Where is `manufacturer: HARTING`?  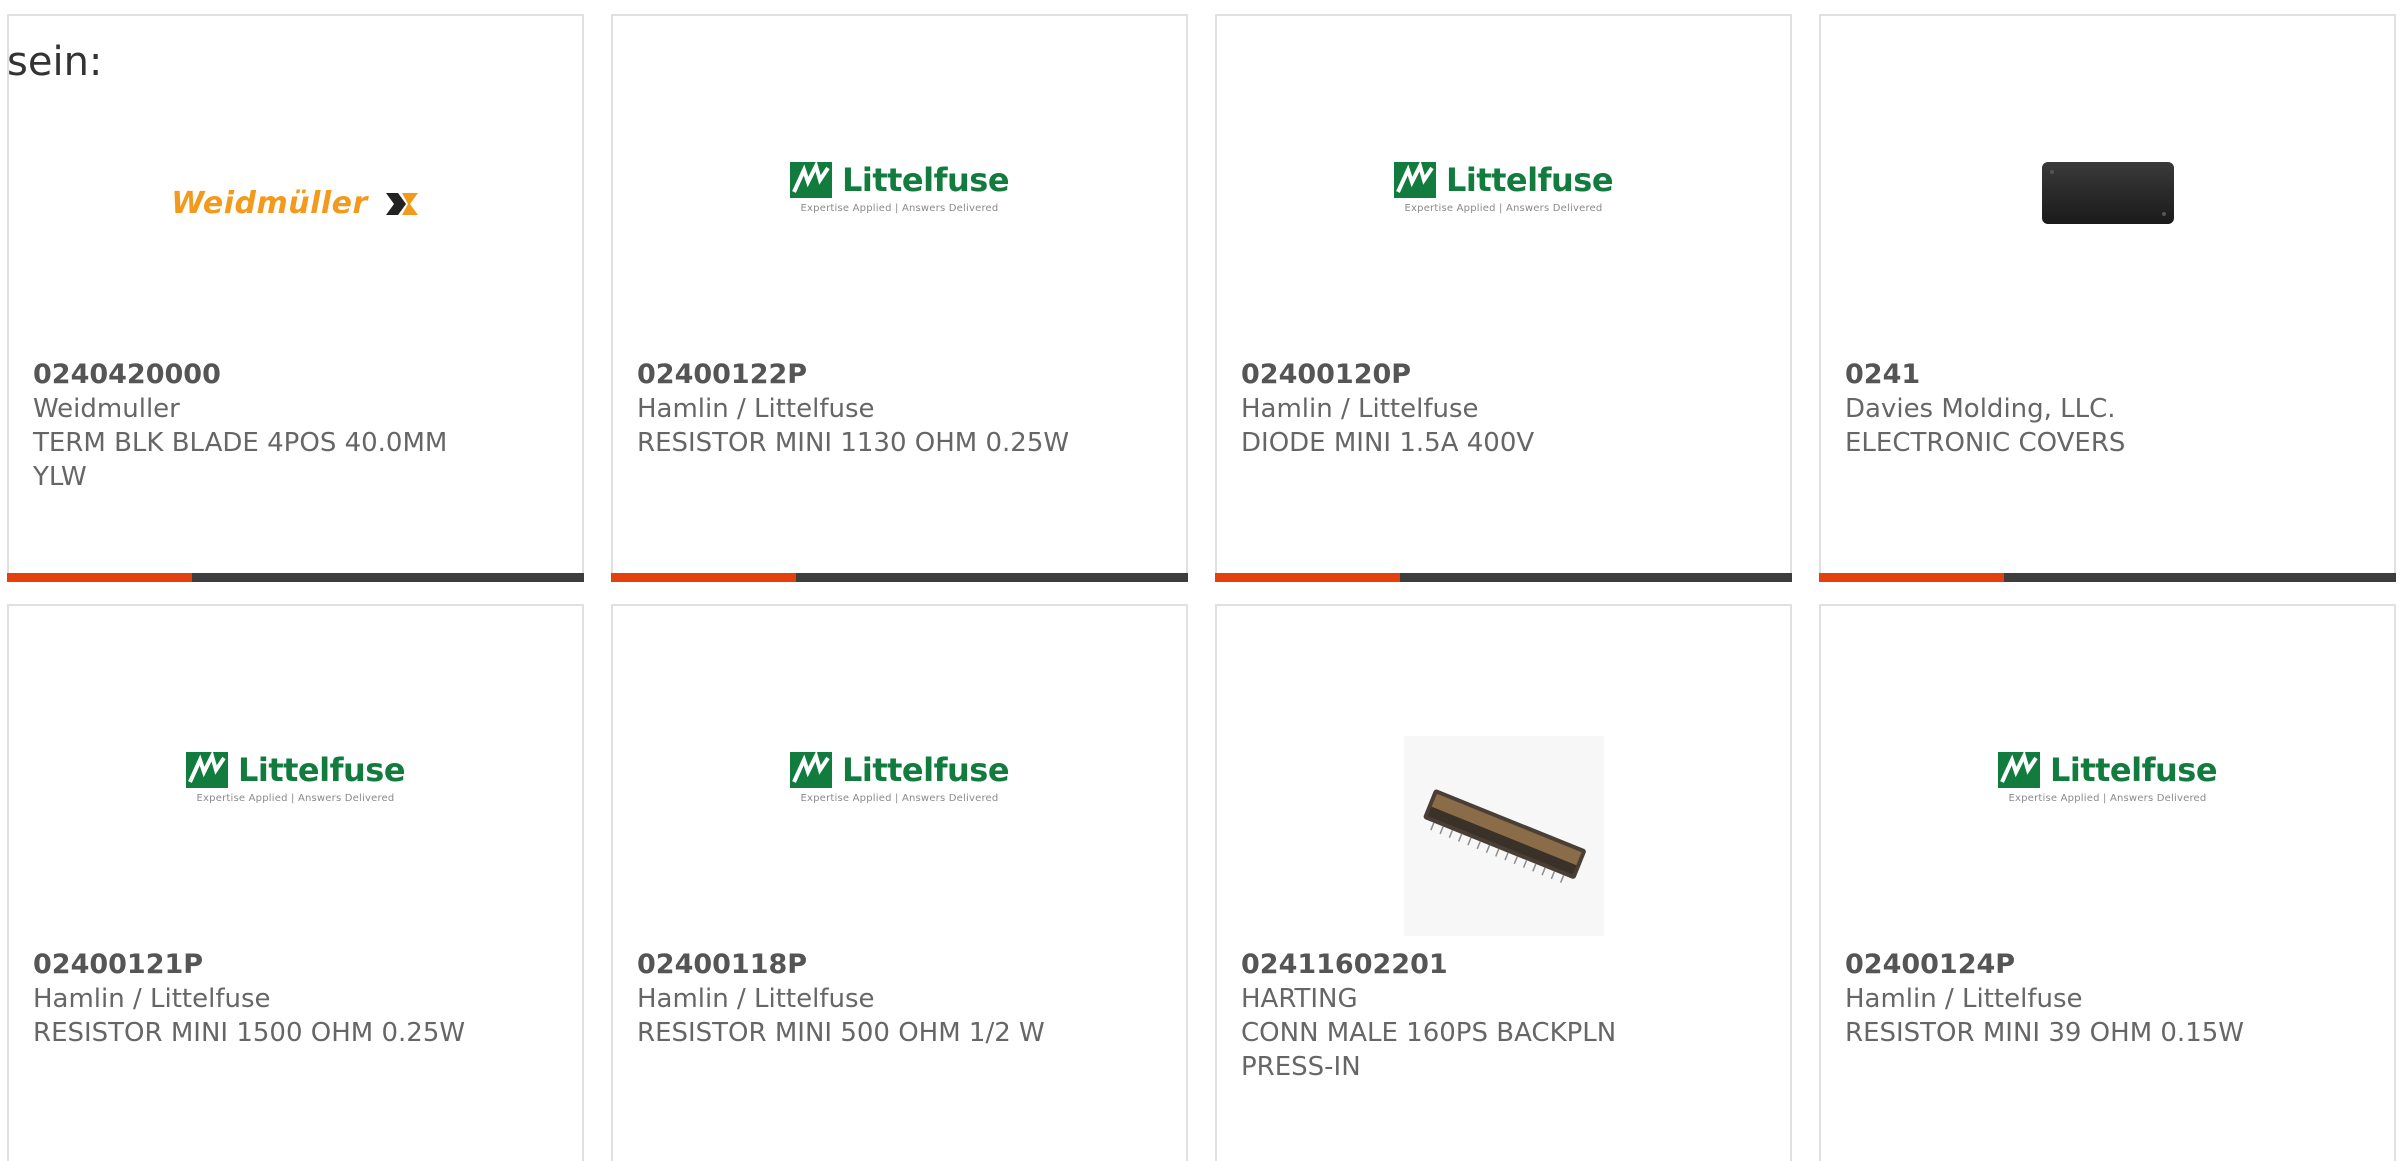 manufacturer: HARTING is located at coordinates (1299, 999).